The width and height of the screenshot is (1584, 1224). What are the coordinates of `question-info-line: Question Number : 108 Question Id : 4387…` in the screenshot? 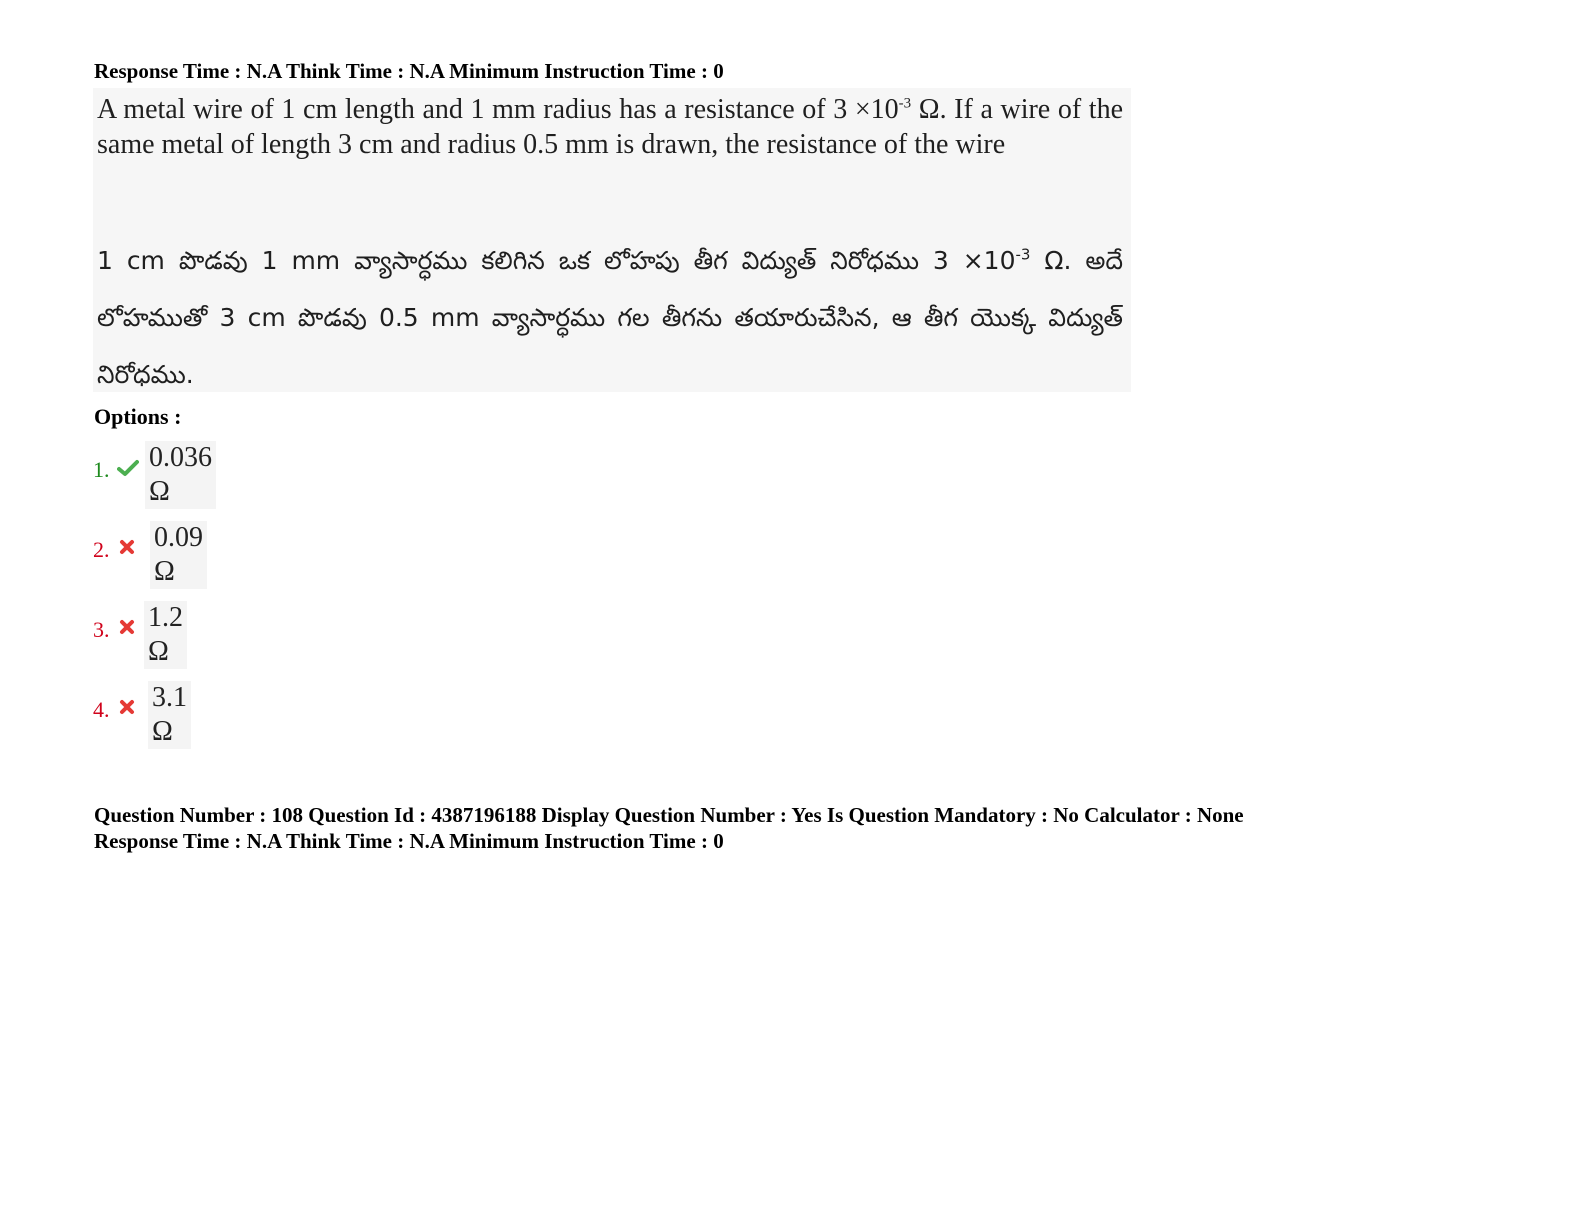 It's located at (669, 815).